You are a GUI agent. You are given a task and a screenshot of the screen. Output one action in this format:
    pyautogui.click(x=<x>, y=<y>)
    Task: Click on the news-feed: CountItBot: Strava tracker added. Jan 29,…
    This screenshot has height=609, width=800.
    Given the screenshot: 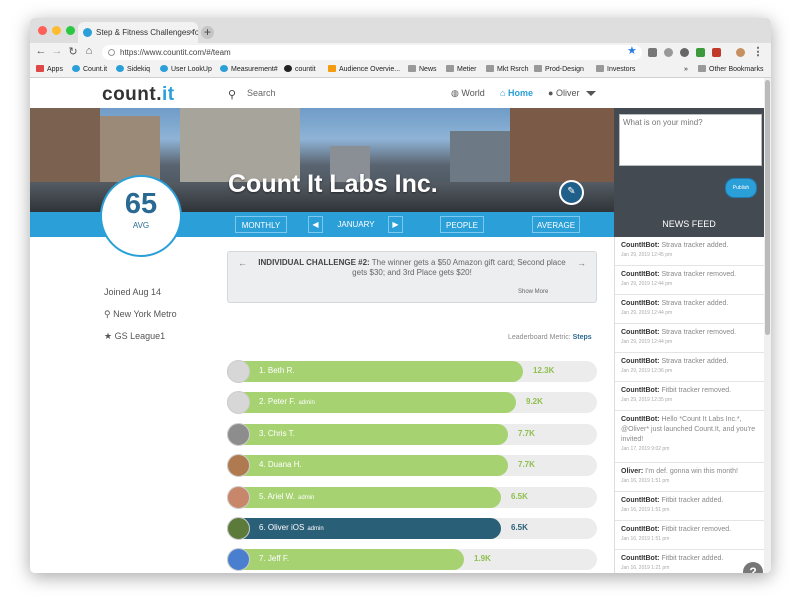 What is the action you would take?
    pyautogui.click(x=689, y=405)
    